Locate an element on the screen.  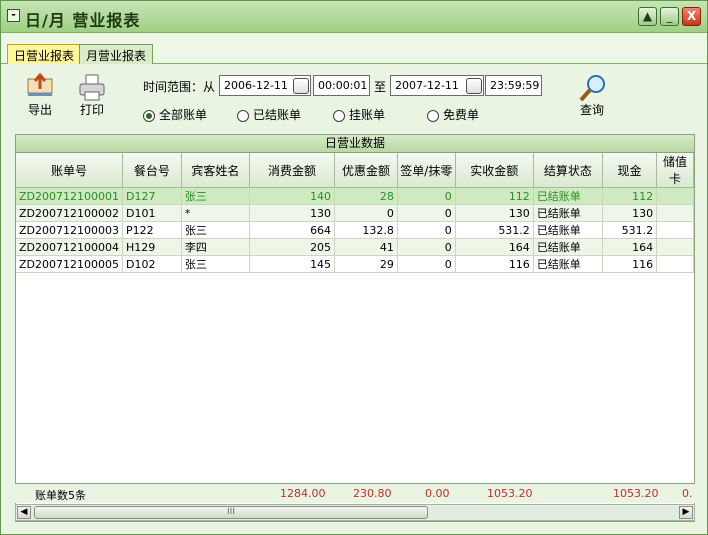
radio-credit-bills: 挂账单 is located at coordinates (359, 116).